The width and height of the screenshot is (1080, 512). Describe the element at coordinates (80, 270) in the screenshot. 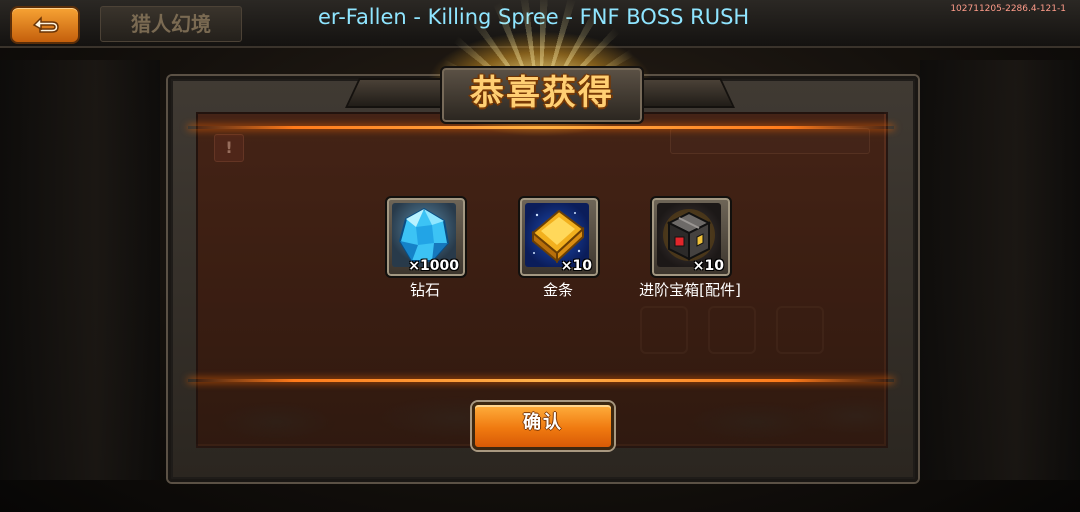

I see `background-left-pillar` at that location.